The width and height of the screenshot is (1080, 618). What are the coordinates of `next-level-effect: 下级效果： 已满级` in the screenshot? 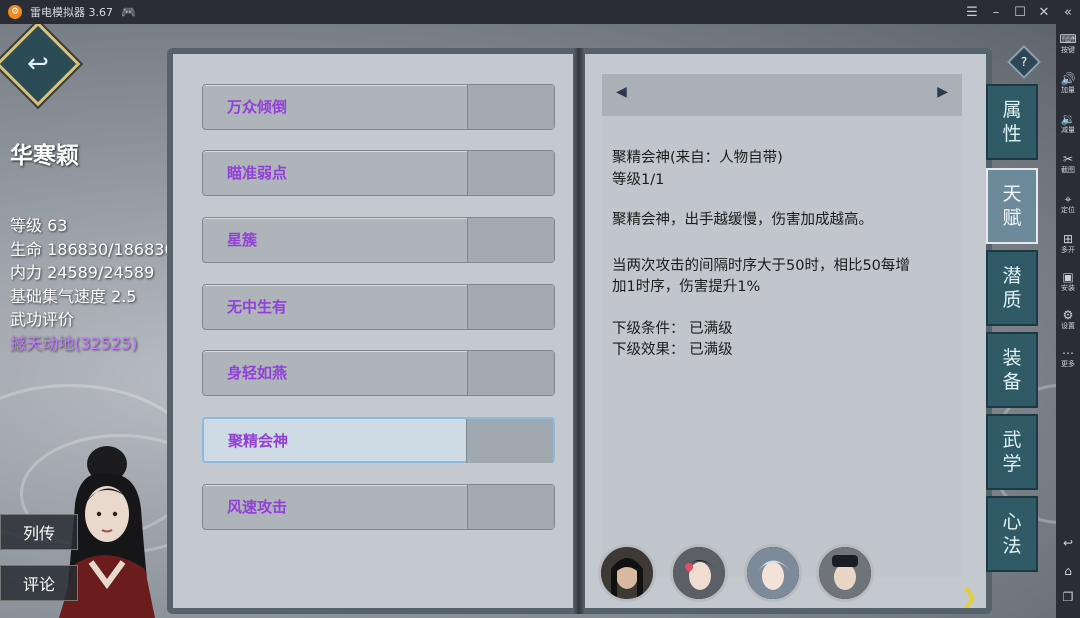 It's located at (672, 350).